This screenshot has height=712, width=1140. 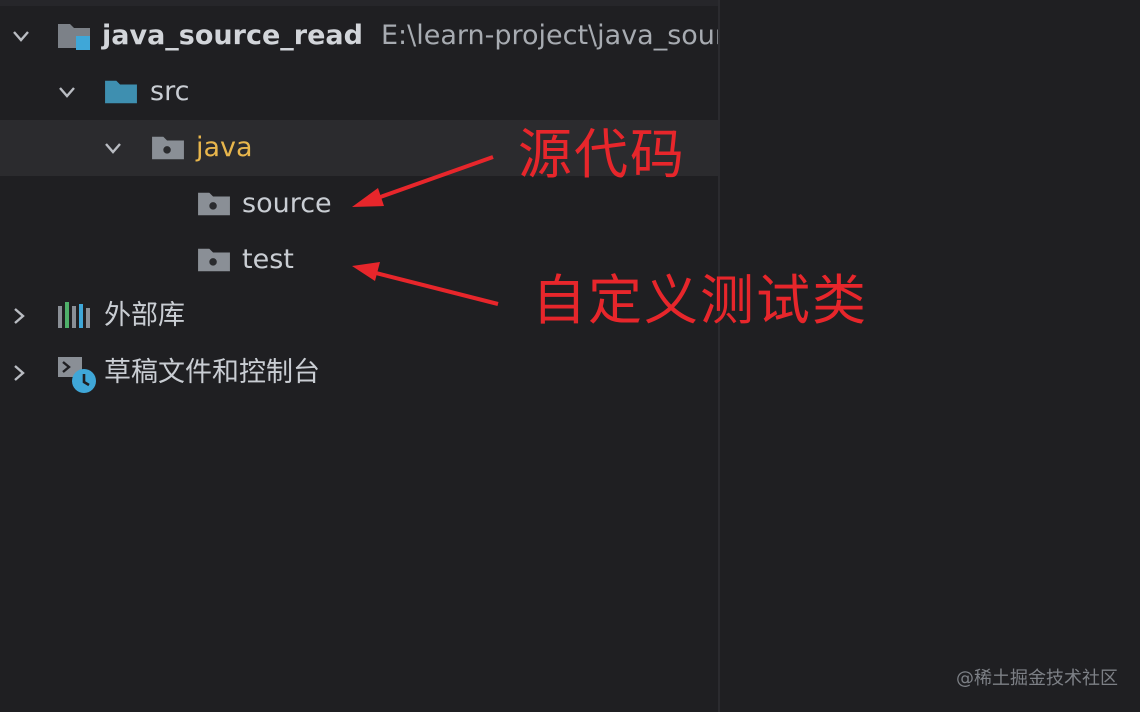 I want to click on panel-top-edge, so click(x=359, y=3).